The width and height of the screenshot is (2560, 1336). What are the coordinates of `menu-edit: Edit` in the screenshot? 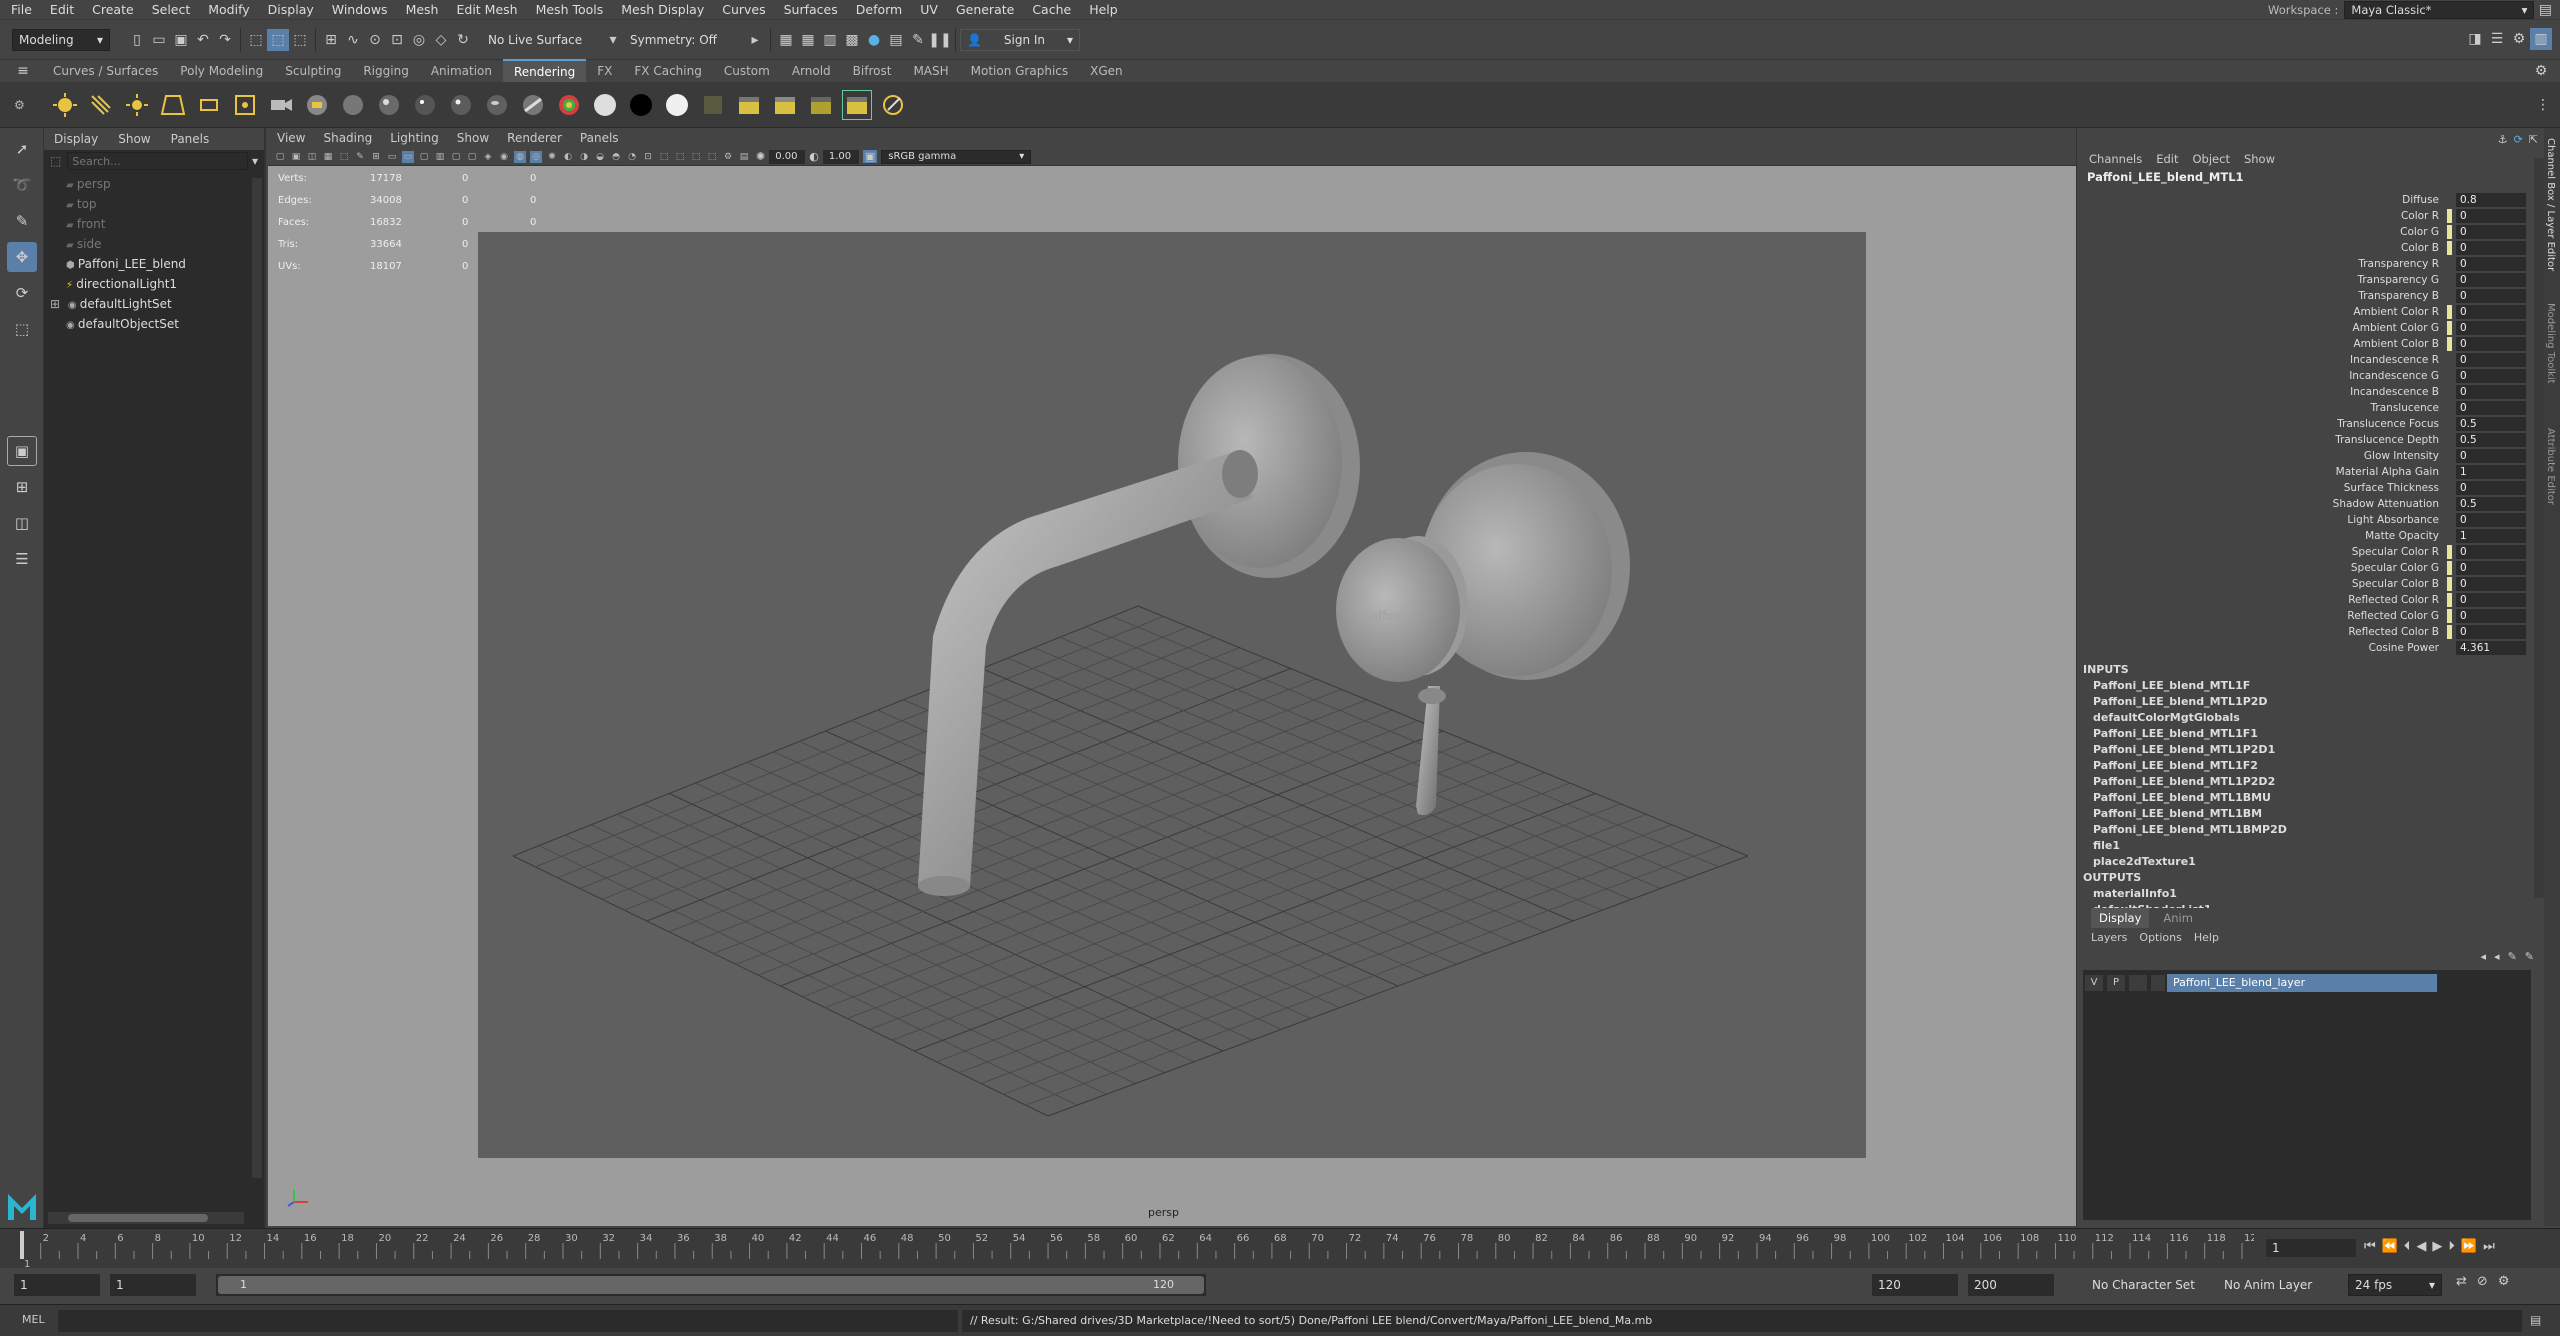 It's located at (62, 10).